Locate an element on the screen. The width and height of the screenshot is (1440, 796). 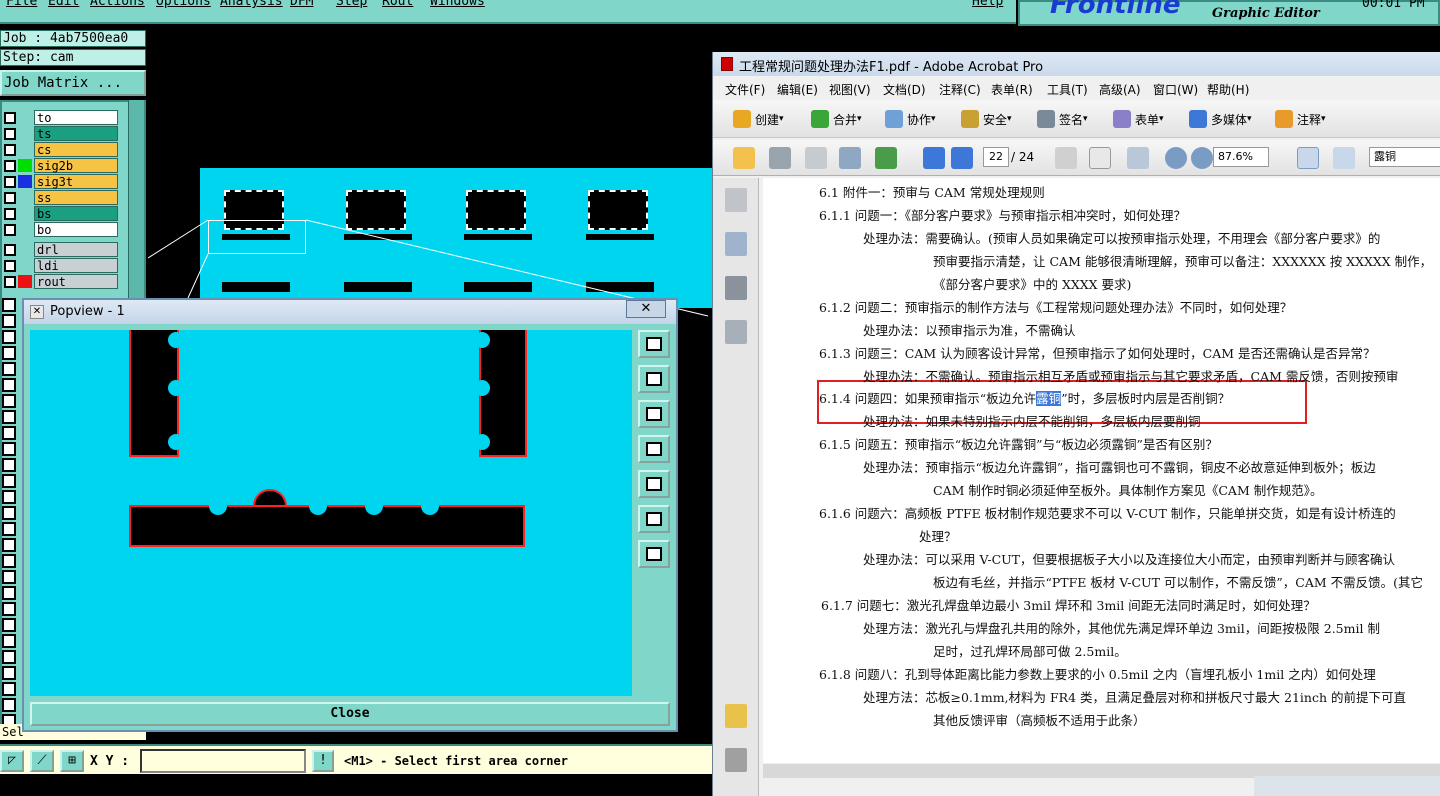
popview-titlebar: ✕ Popview - 1 ✕ is located at coordinates (350, 312).